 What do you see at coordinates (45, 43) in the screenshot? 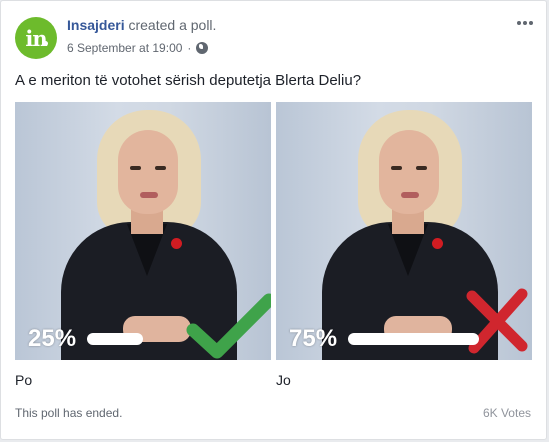
I see `avatar-dot` at bounding box center [45, 43].